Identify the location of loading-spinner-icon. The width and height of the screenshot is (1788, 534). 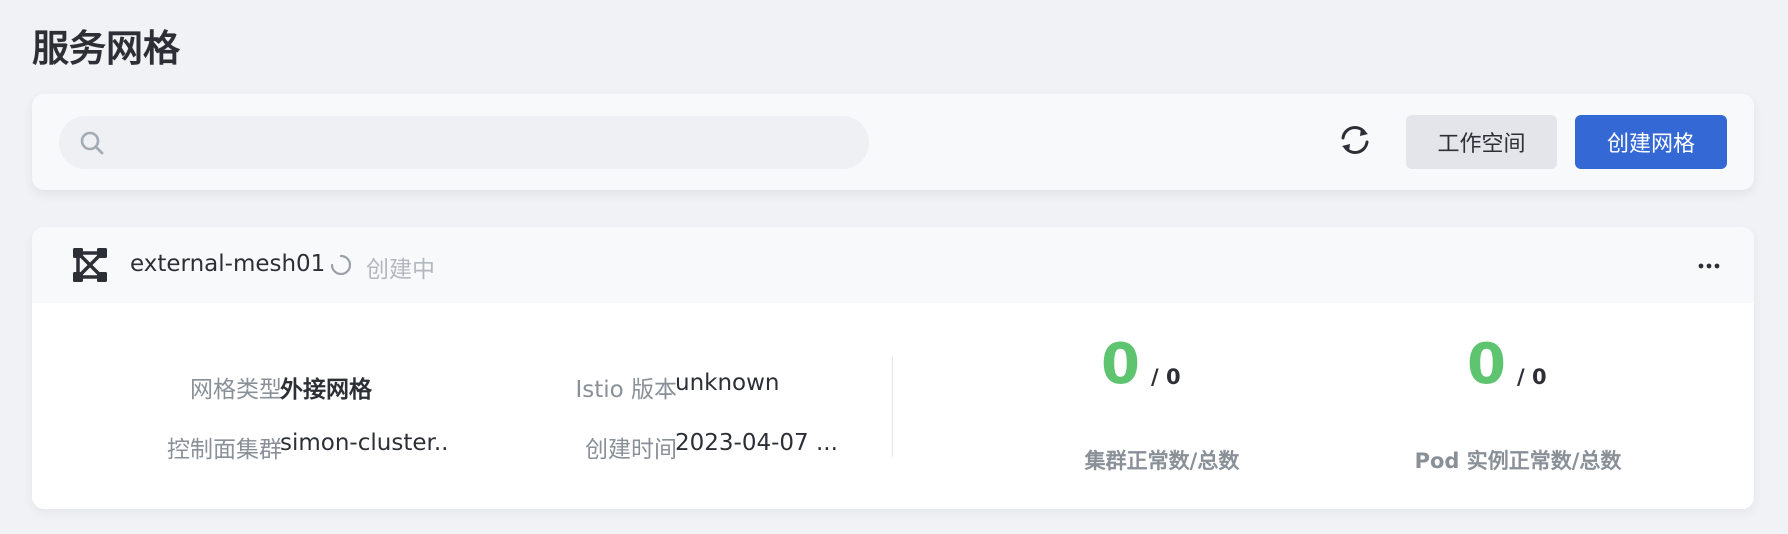
(341, 265).